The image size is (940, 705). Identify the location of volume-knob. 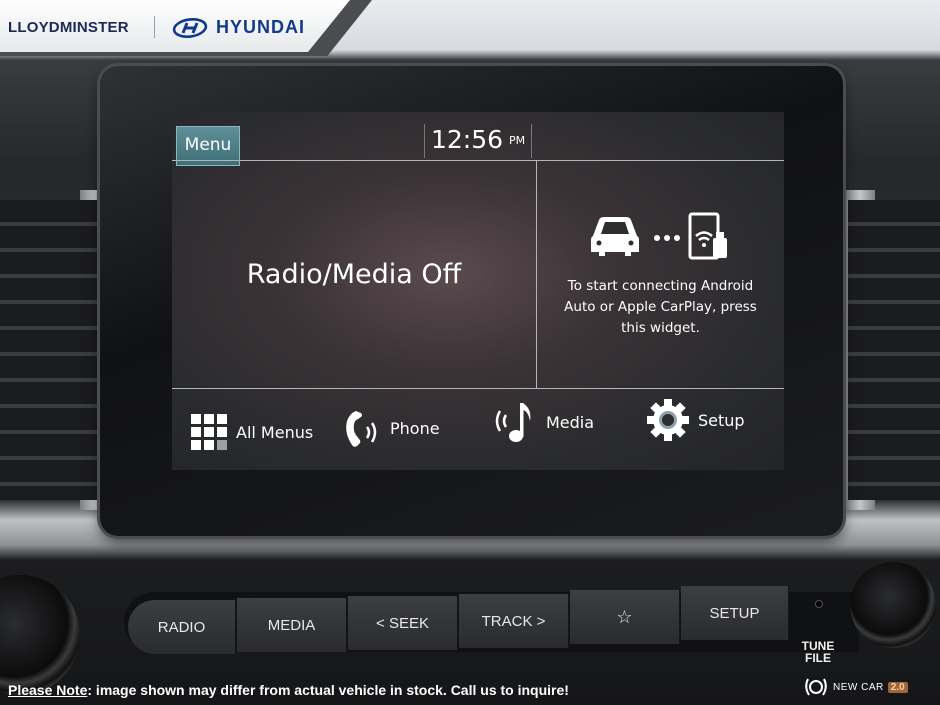
(40, 635).